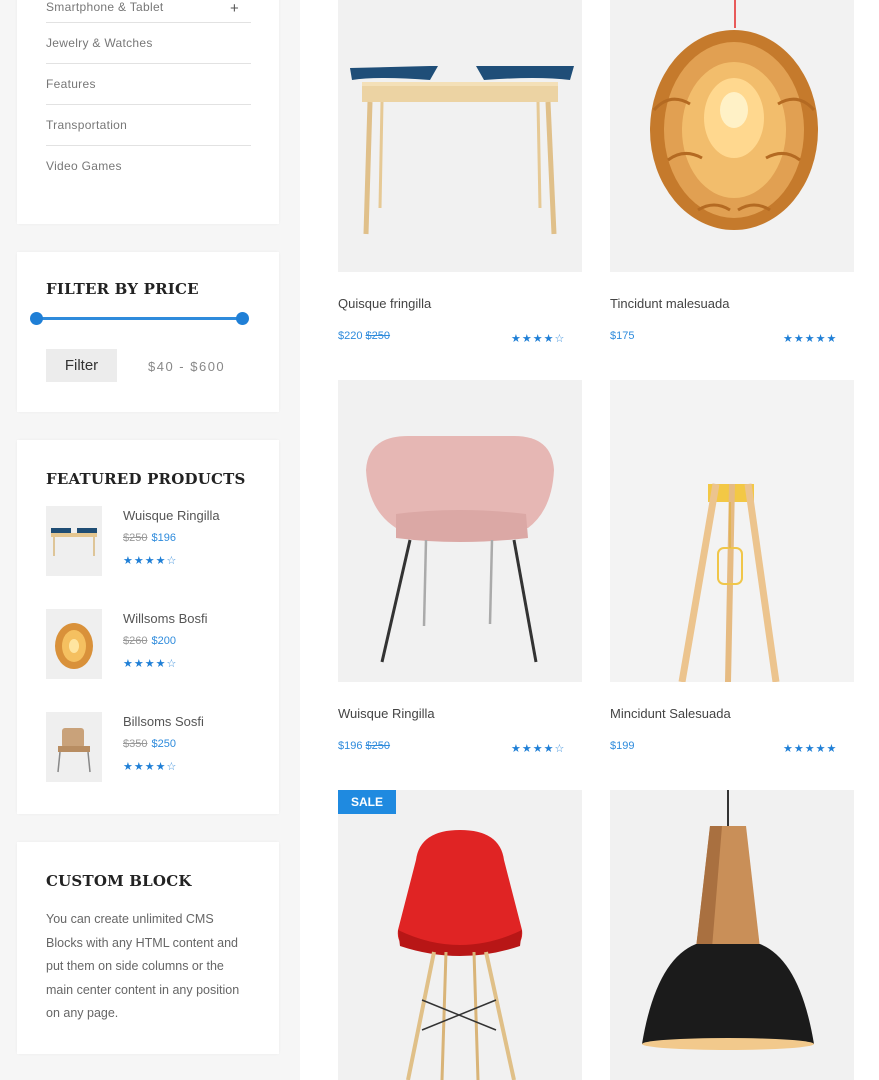  Describe the element at coordinates (149, 744) in the screenshot. I see `featured-item-price: $350 $250` at that location.